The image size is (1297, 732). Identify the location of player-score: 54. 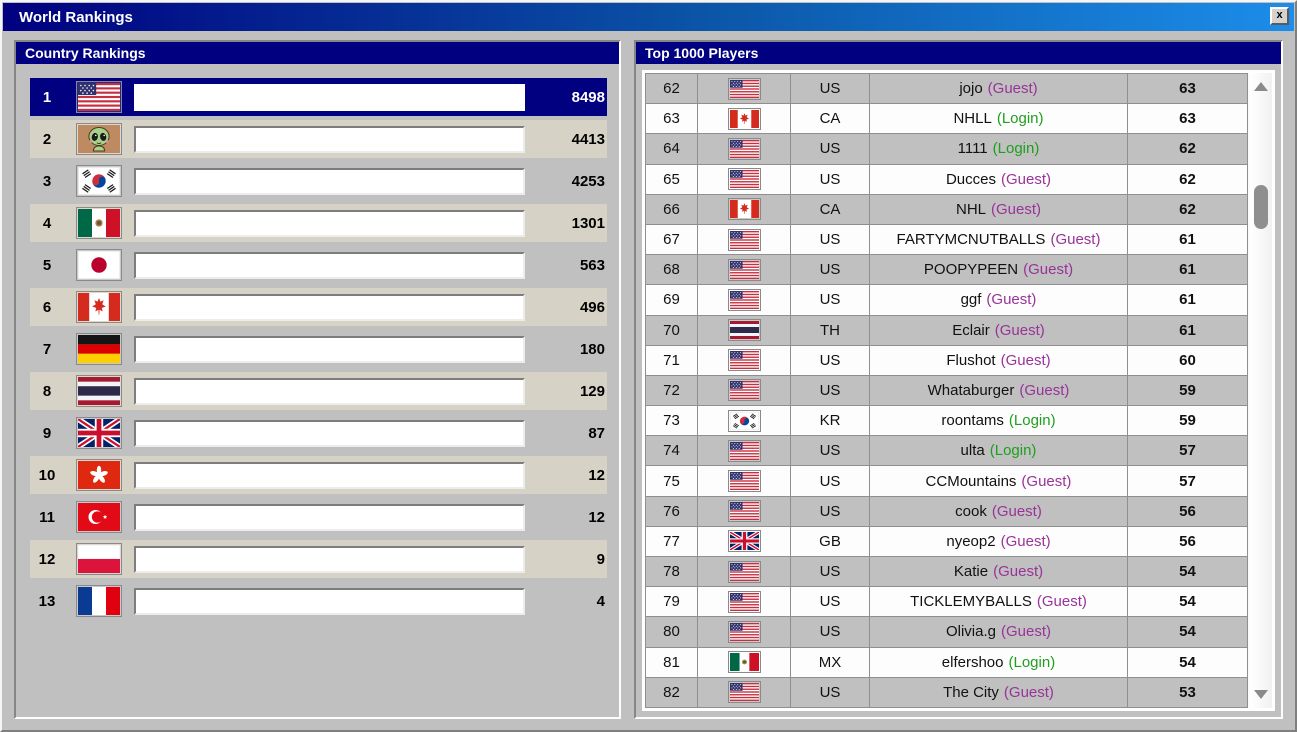
(1187, 662).